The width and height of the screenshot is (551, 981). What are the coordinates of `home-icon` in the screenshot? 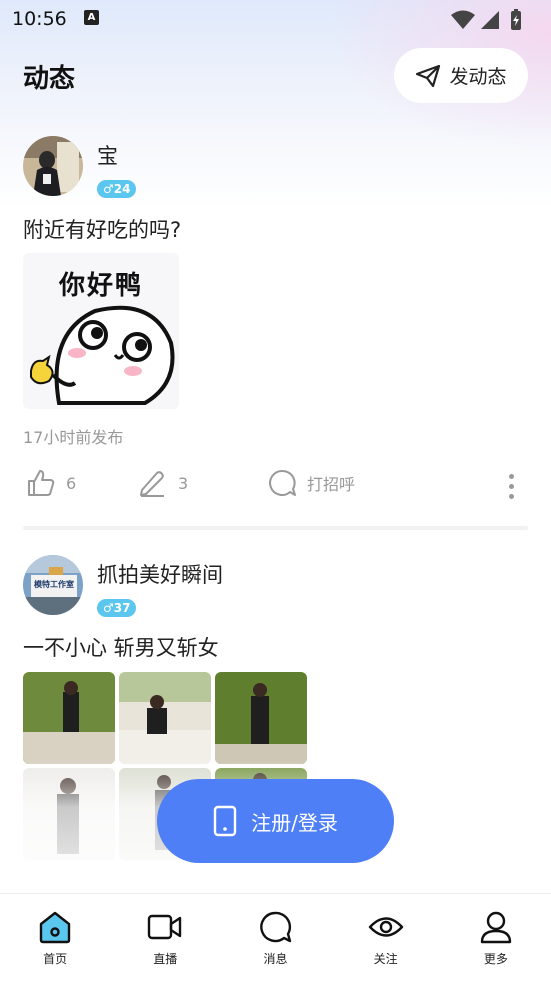 It's located at (55, 927).